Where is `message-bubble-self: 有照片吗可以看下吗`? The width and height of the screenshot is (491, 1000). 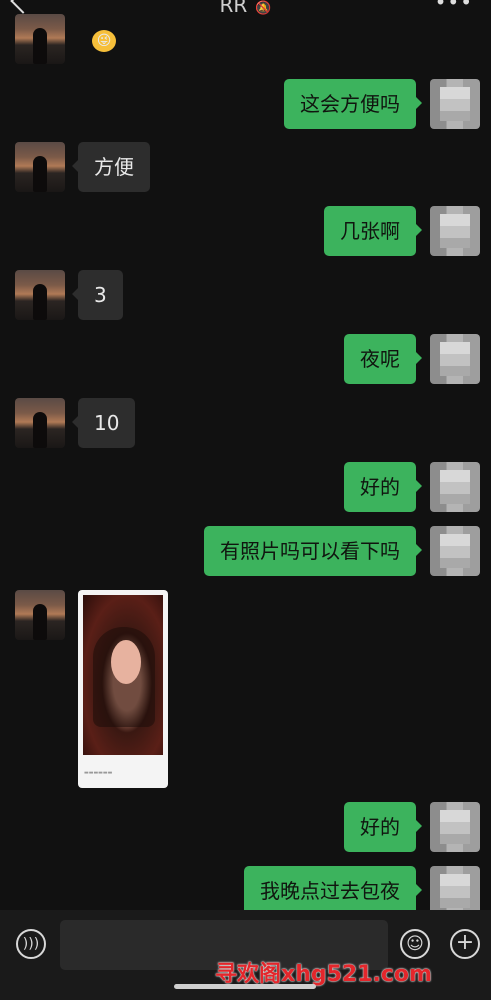
message-bubble-self: 有照片吗可以看下吗 is located at coordinates (313, 551).